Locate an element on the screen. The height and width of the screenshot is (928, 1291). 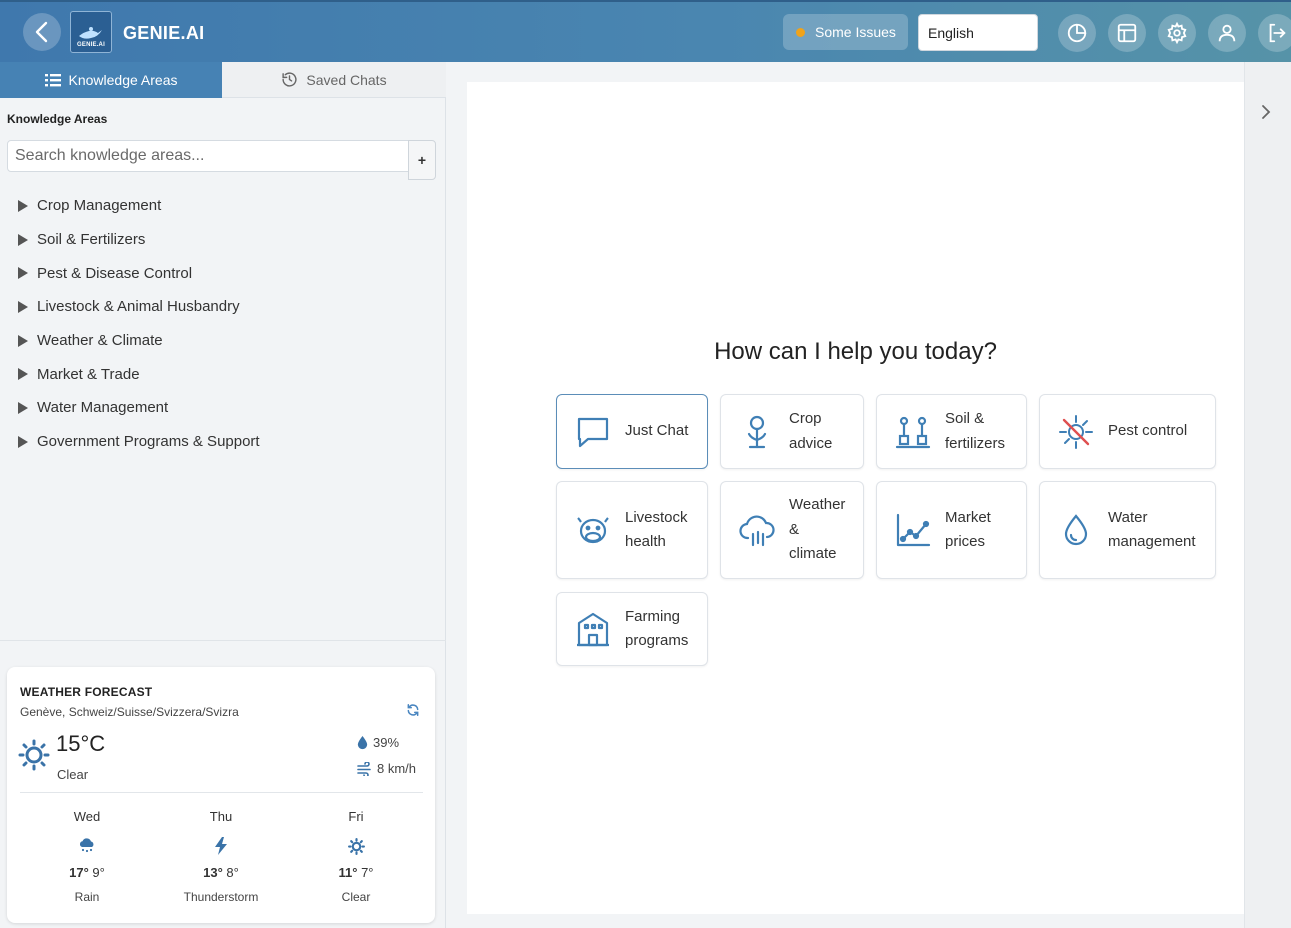
knowledge-area-item: Government Programs & Support is located at coordinates (139, 442).